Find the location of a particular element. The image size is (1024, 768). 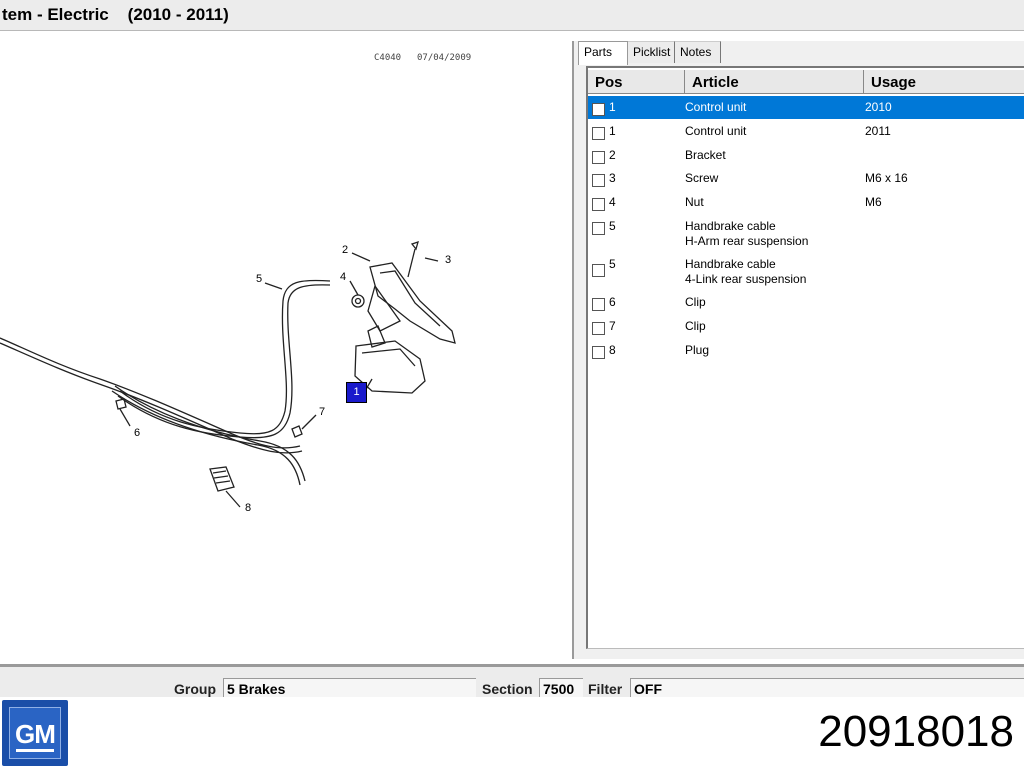

row-pos: 7 is located at coordinates (612, 326).